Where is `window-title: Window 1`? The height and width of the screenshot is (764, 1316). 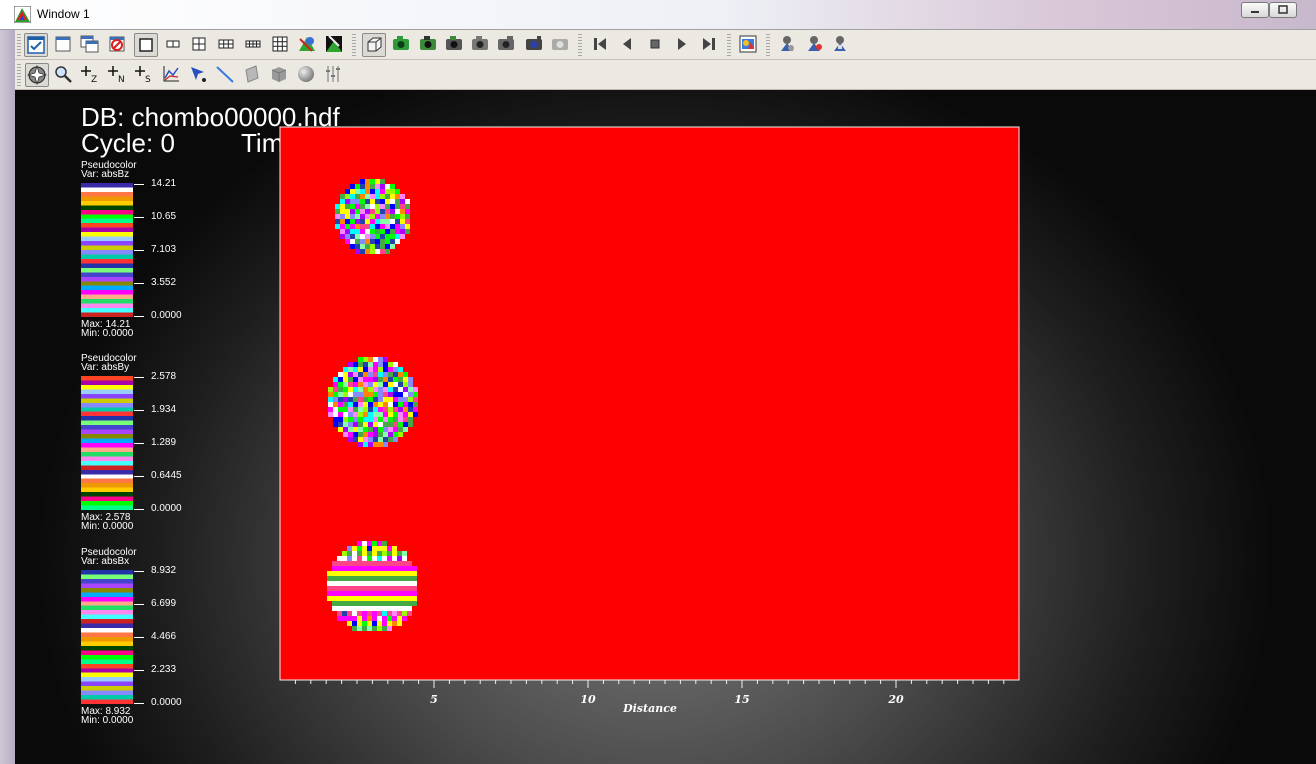
window-title: Window 1 is located at coordinates (63, 14).